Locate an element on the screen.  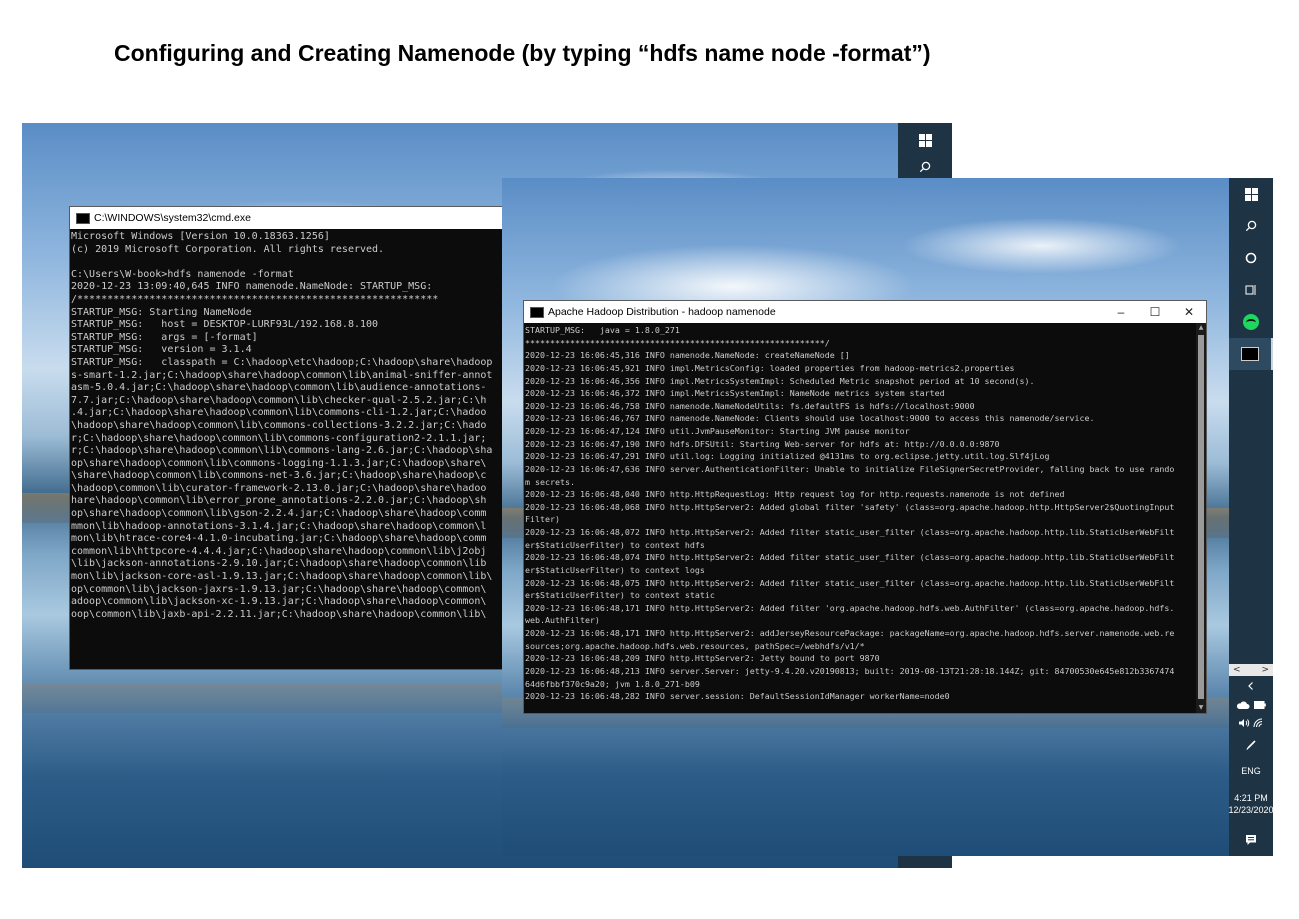
scroll-up-icon: ▲ is located at coordinates (1201, 328).